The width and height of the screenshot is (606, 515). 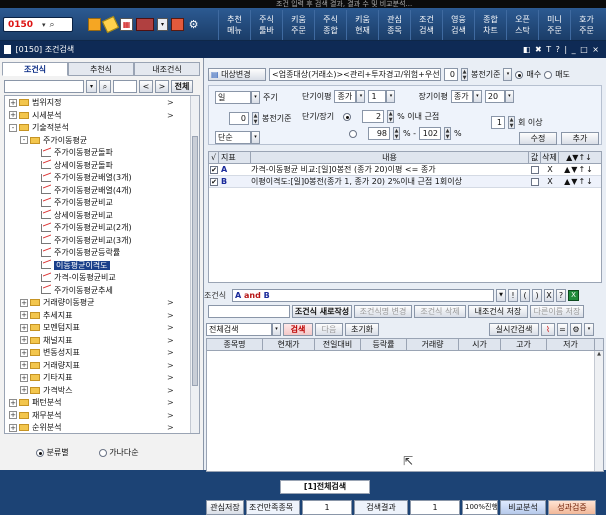 What do you see at coordinates (104, 141) in the screenshot?
I see `tree-item: - 주가이동평균` at bounding box center [104, 141].